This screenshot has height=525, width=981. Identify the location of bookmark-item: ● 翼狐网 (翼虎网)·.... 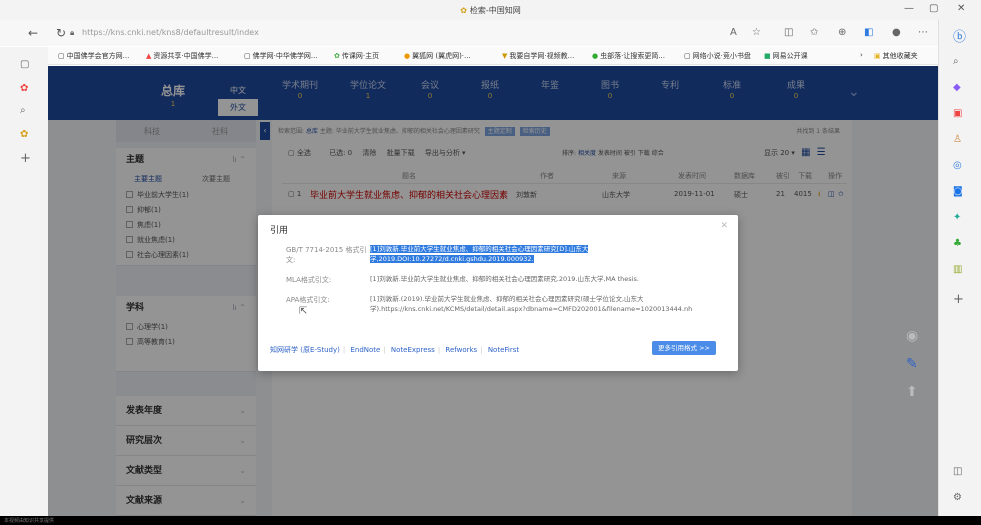
(437, 56).